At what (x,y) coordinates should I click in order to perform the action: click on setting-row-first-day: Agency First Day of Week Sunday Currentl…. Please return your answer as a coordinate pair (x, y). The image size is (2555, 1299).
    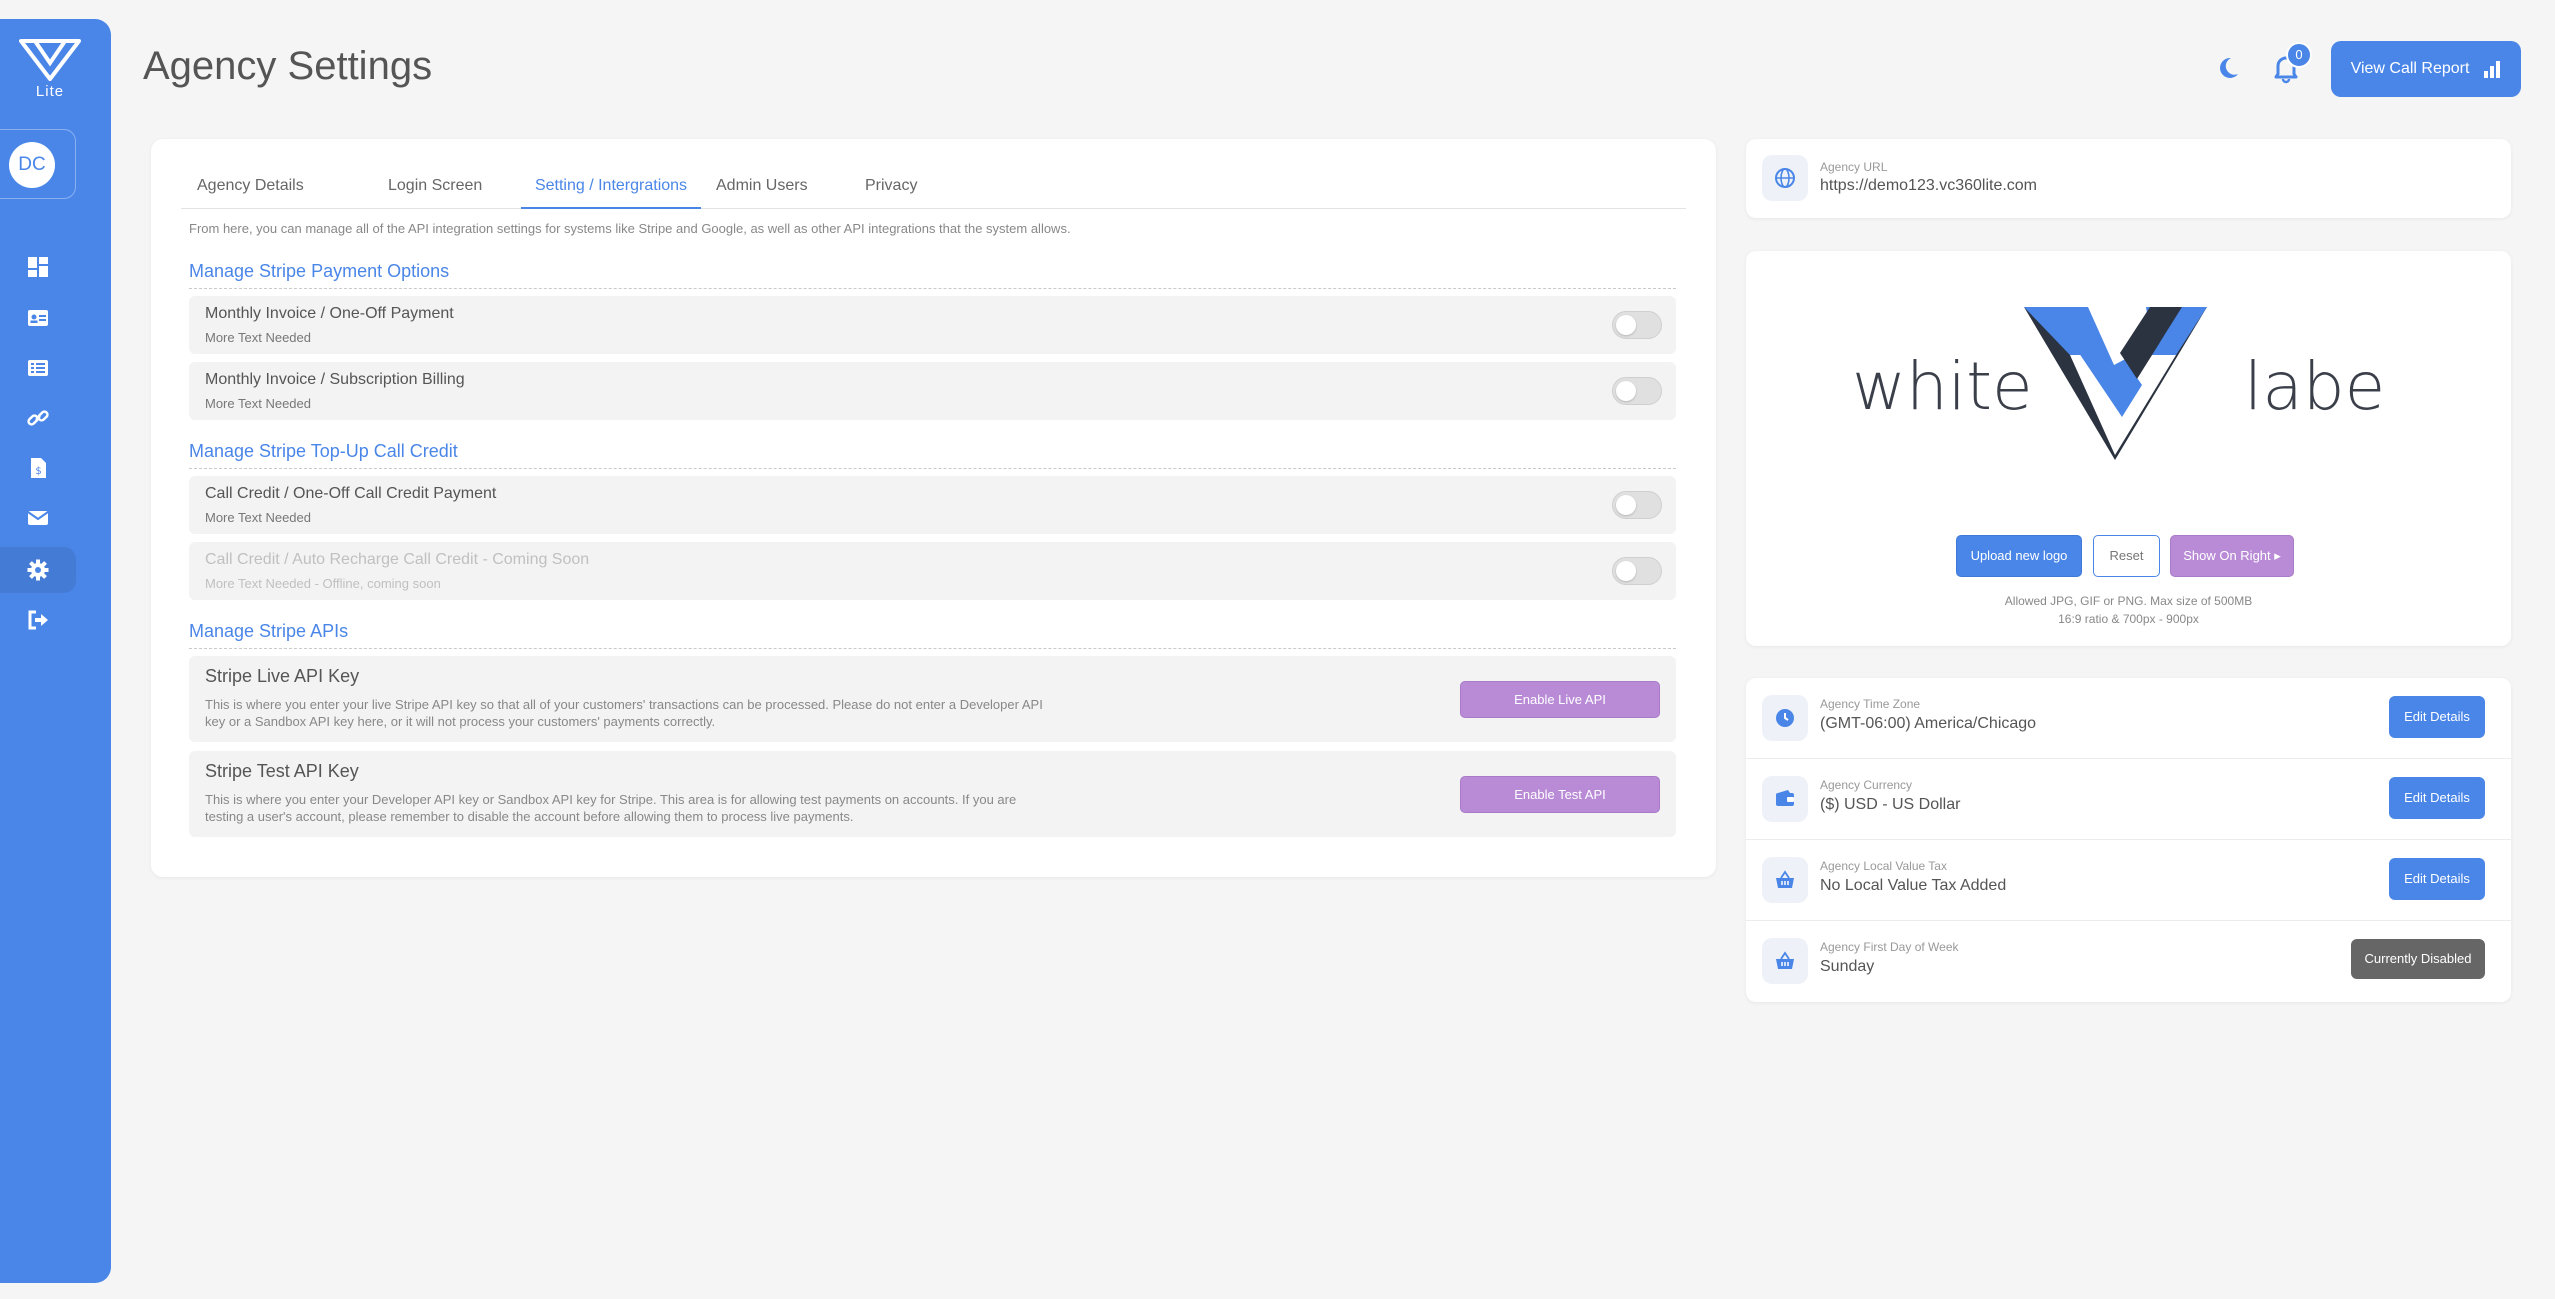
    Looking at the image, I should click on (2128, 961).